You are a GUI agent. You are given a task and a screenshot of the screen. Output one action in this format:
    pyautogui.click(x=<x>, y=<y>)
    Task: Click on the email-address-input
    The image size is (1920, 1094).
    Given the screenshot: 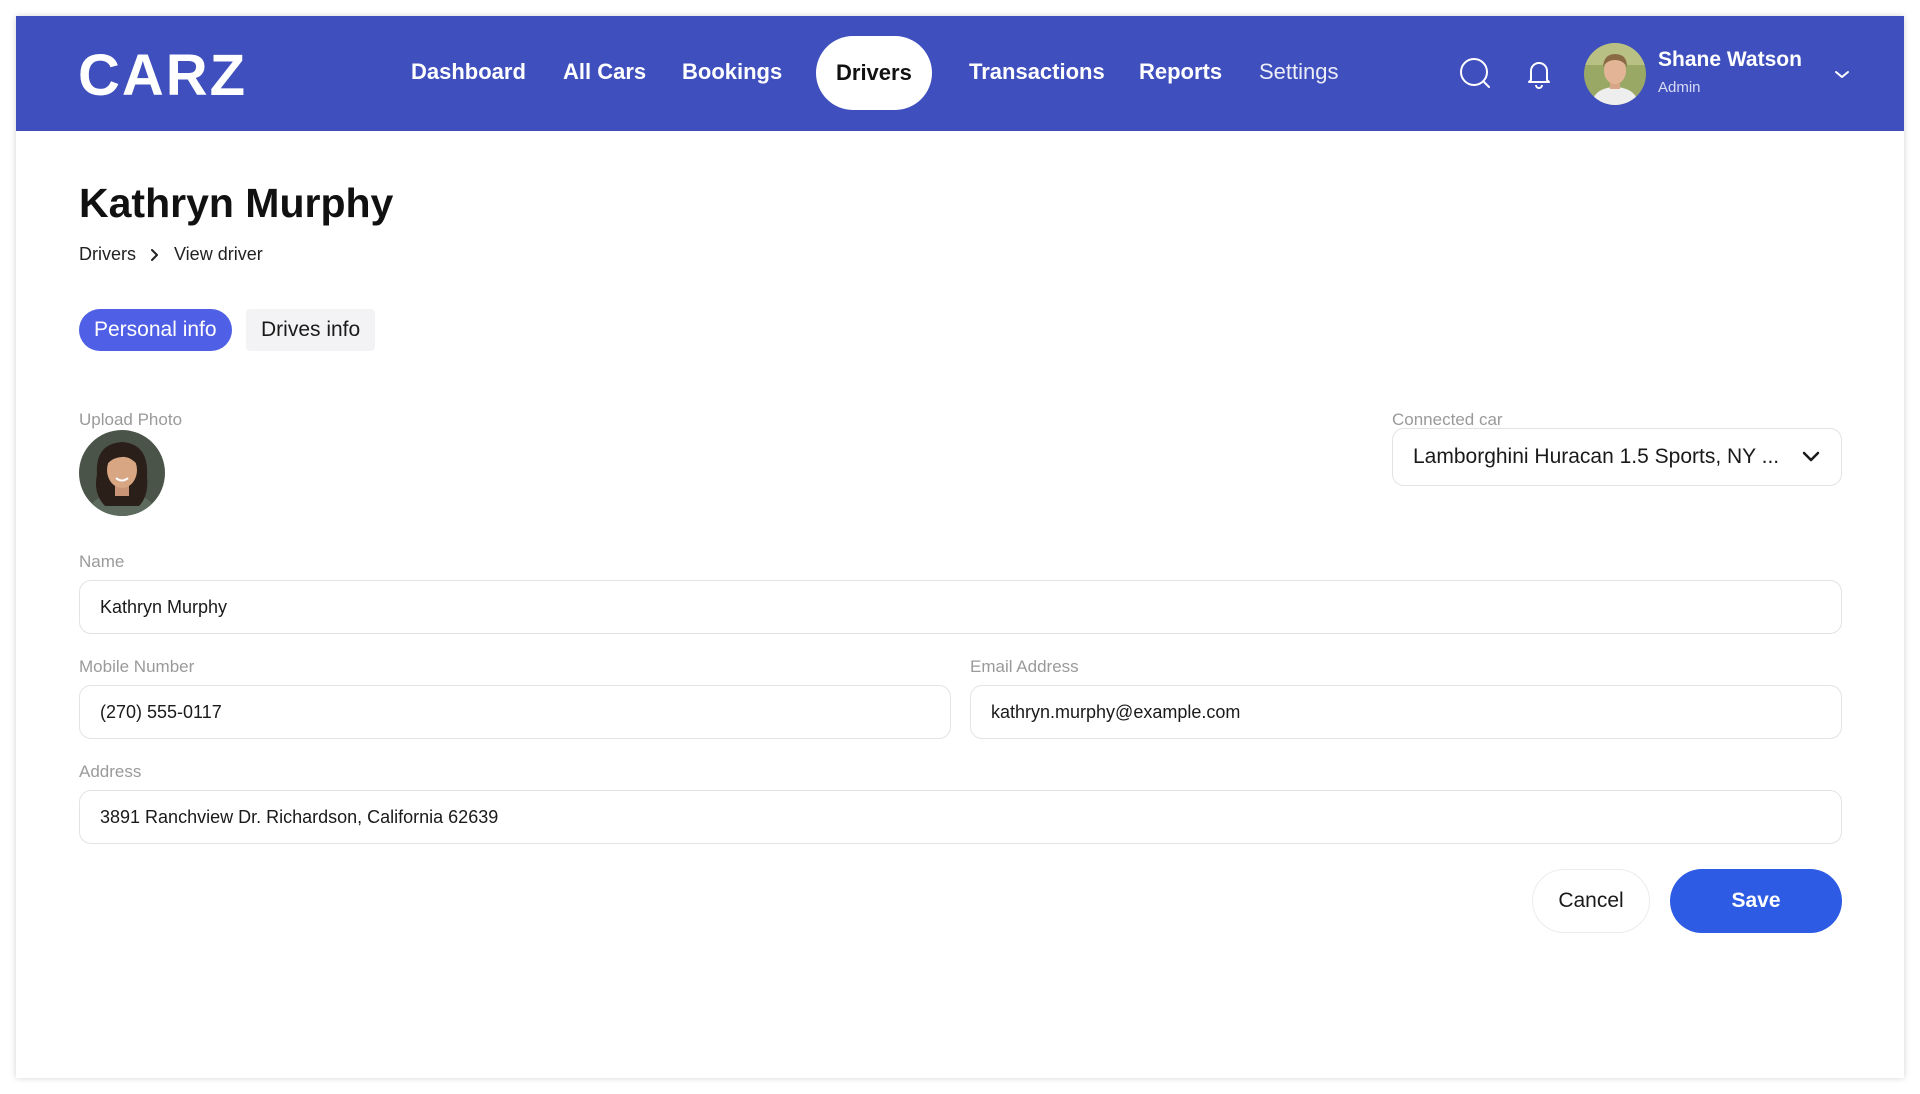 What is the action you would take?
    pyautogui.click(x=1406, y=712)
    